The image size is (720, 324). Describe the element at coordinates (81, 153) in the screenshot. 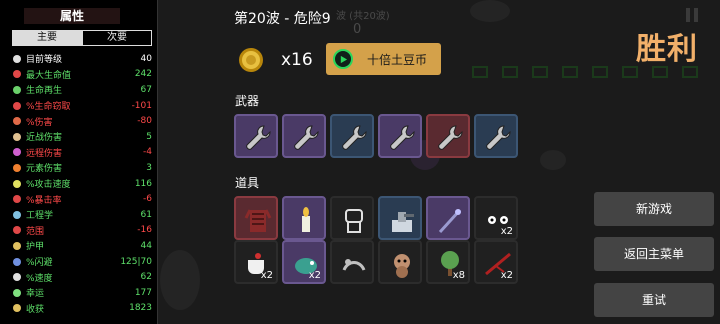

I see `stat-row: 远程伤害 -4` at that location.